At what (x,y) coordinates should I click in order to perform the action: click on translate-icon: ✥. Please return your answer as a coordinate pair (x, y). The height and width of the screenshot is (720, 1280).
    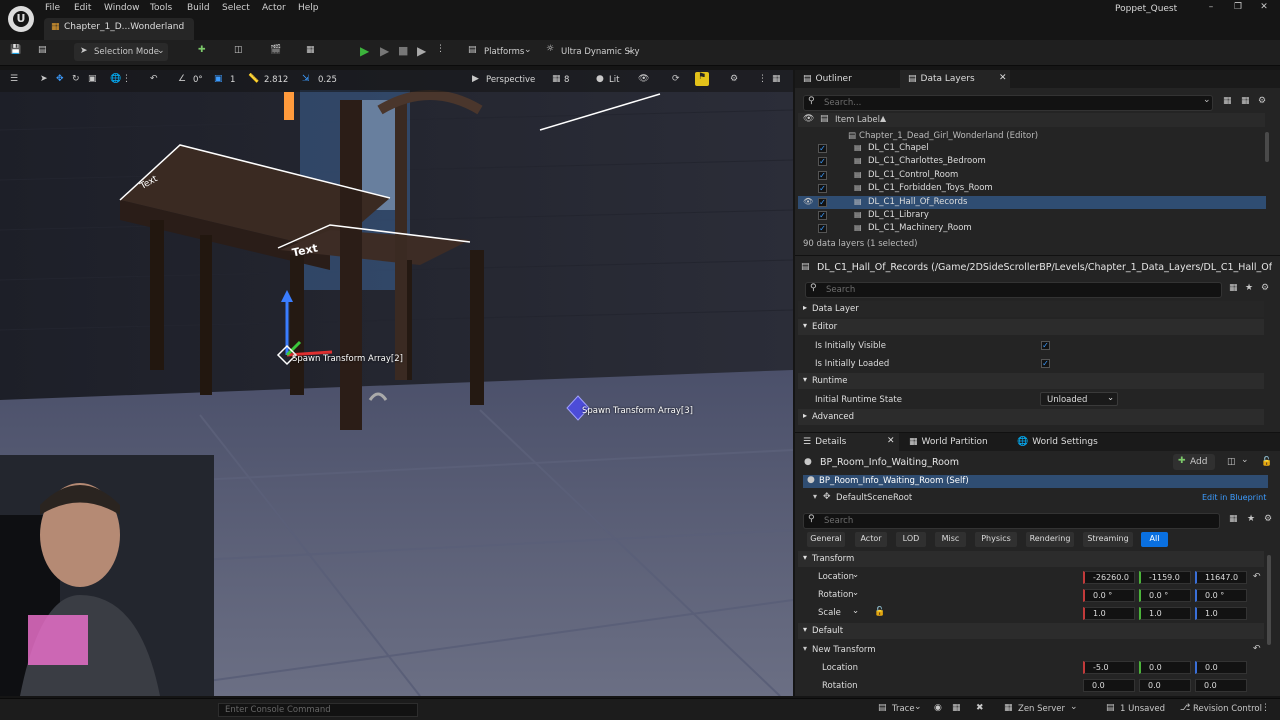
    Looking at the image, I should click on (60, 79).